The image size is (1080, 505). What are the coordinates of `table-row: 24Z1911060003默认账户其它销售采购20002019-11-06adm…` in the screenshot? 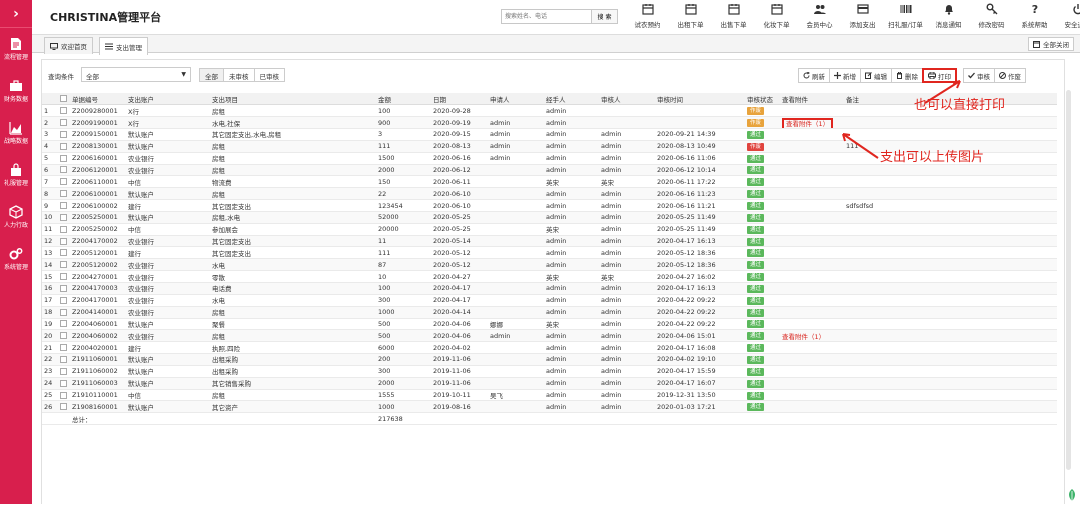 It's located at (549, 383).